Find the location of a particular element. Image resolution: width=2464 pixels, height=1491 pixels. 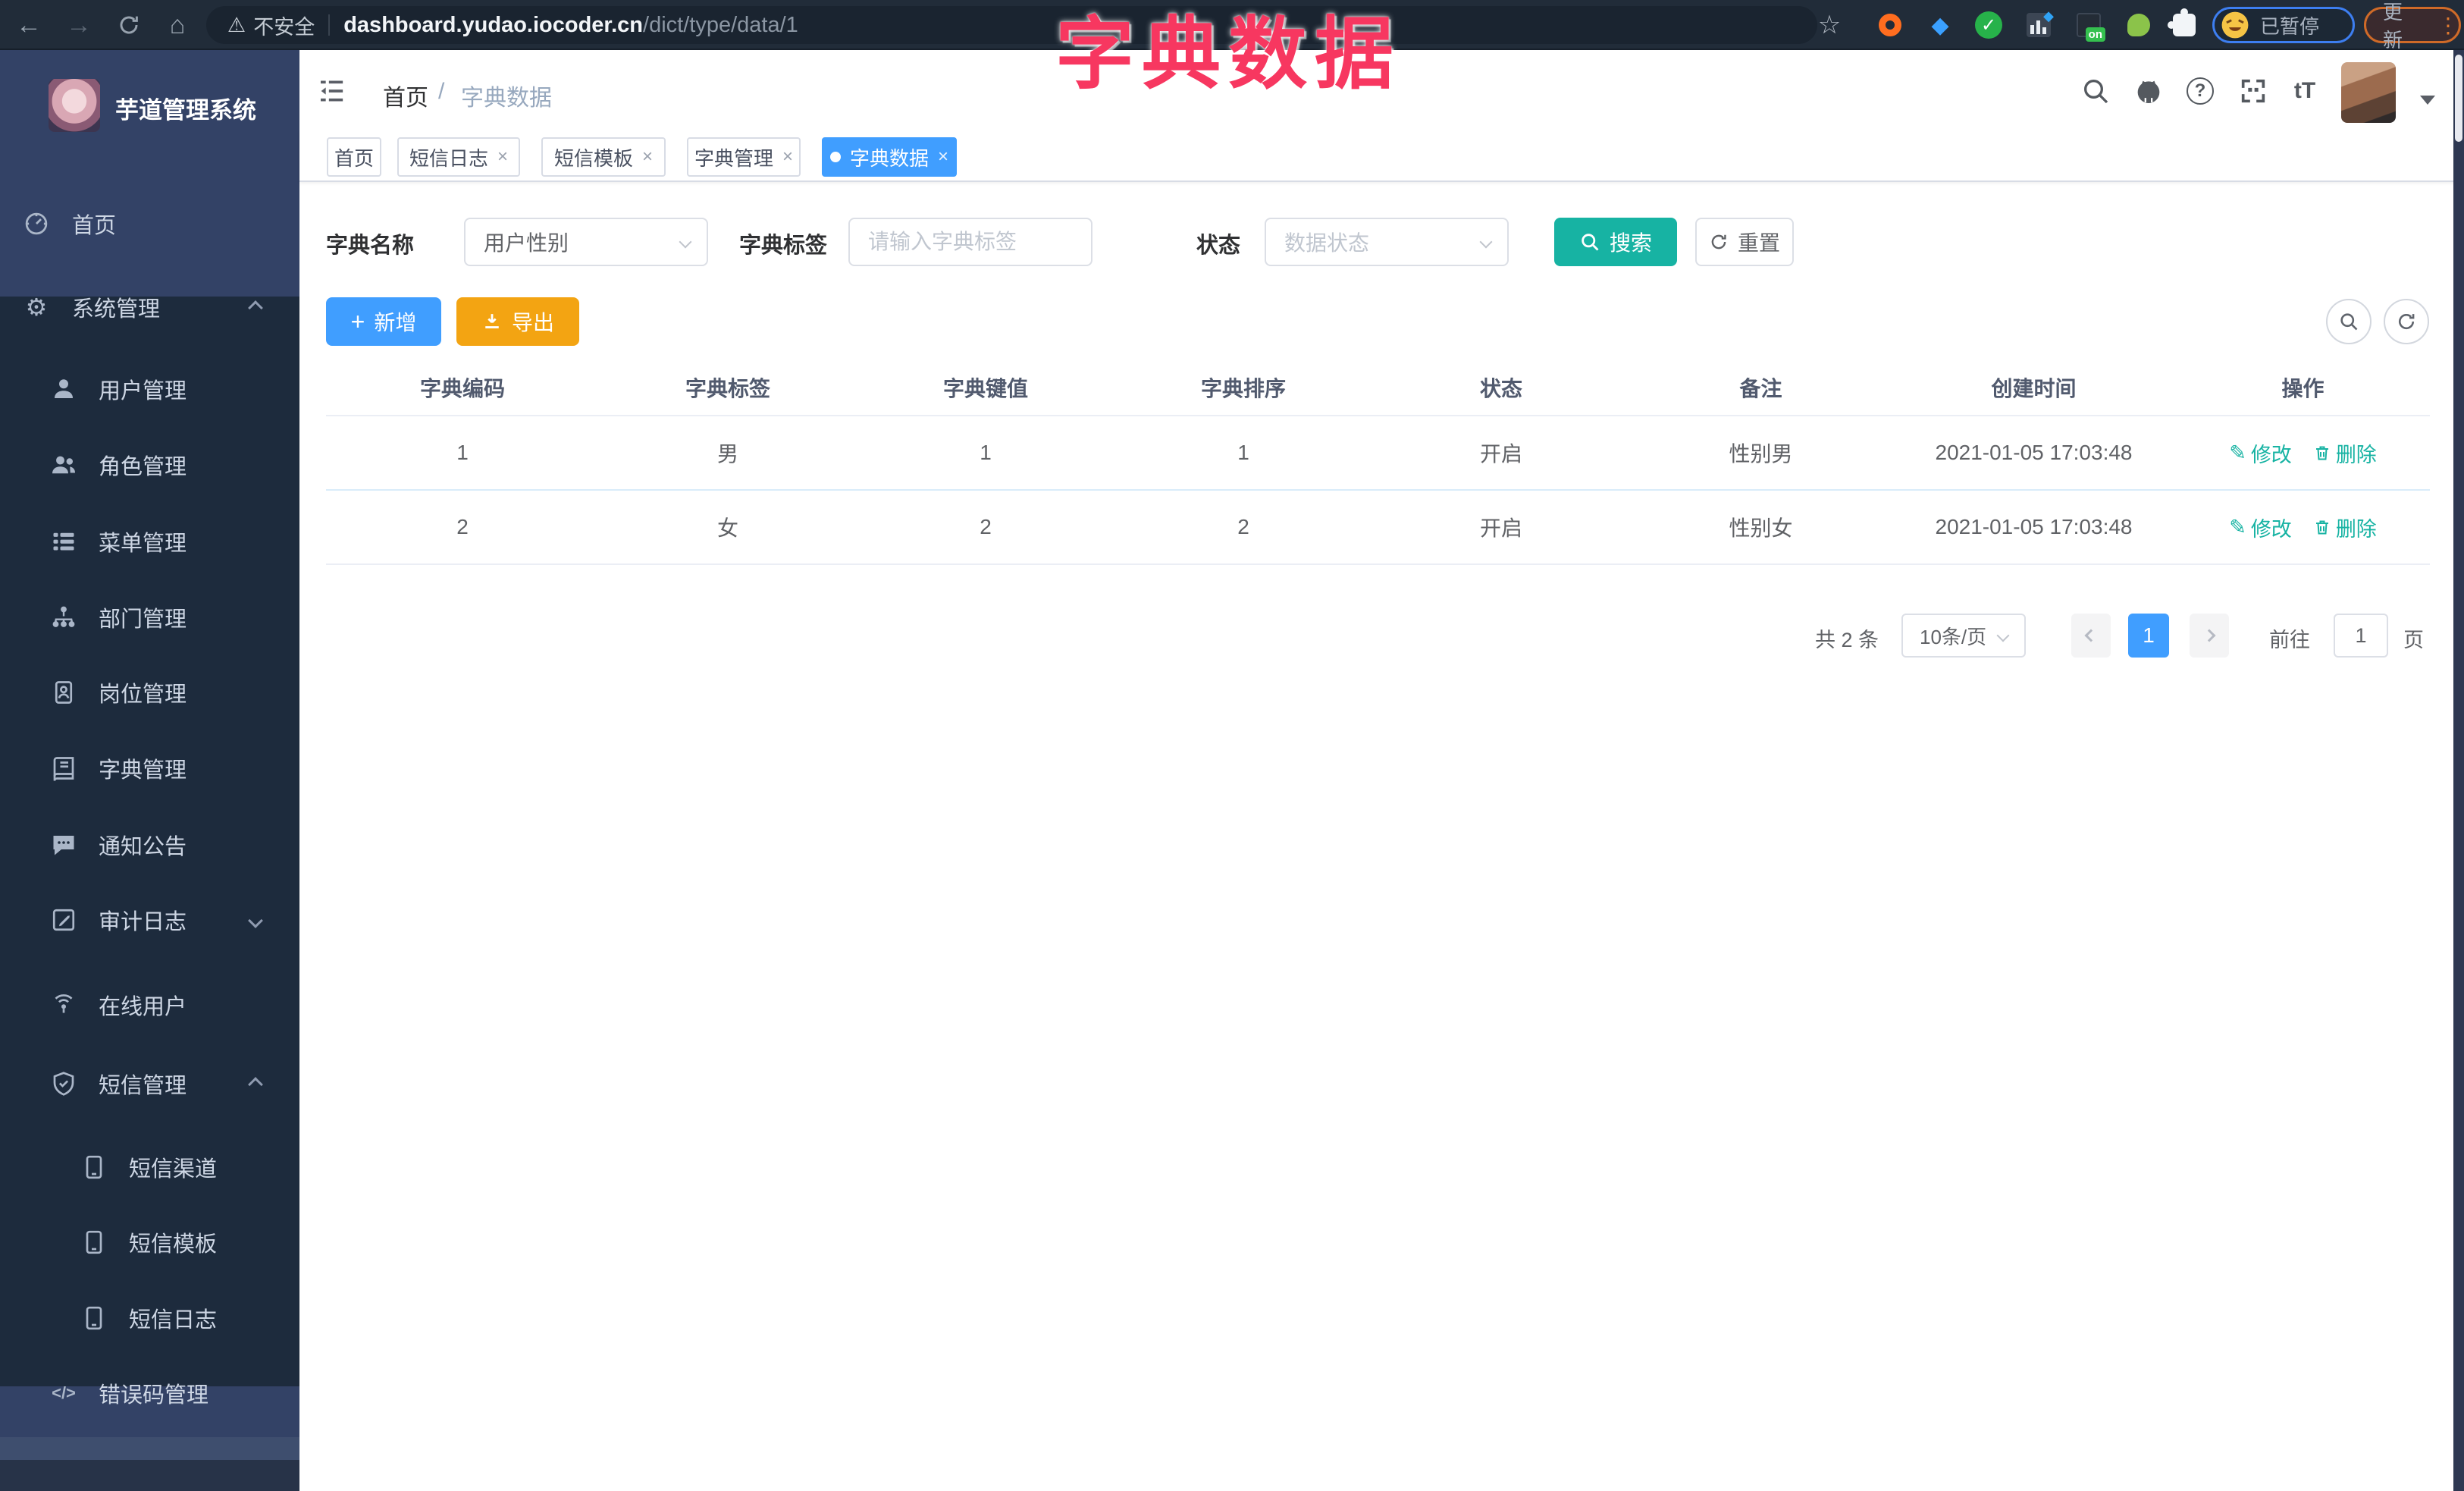

page-unit-label: 页 is located at coordinates (2414, 640).